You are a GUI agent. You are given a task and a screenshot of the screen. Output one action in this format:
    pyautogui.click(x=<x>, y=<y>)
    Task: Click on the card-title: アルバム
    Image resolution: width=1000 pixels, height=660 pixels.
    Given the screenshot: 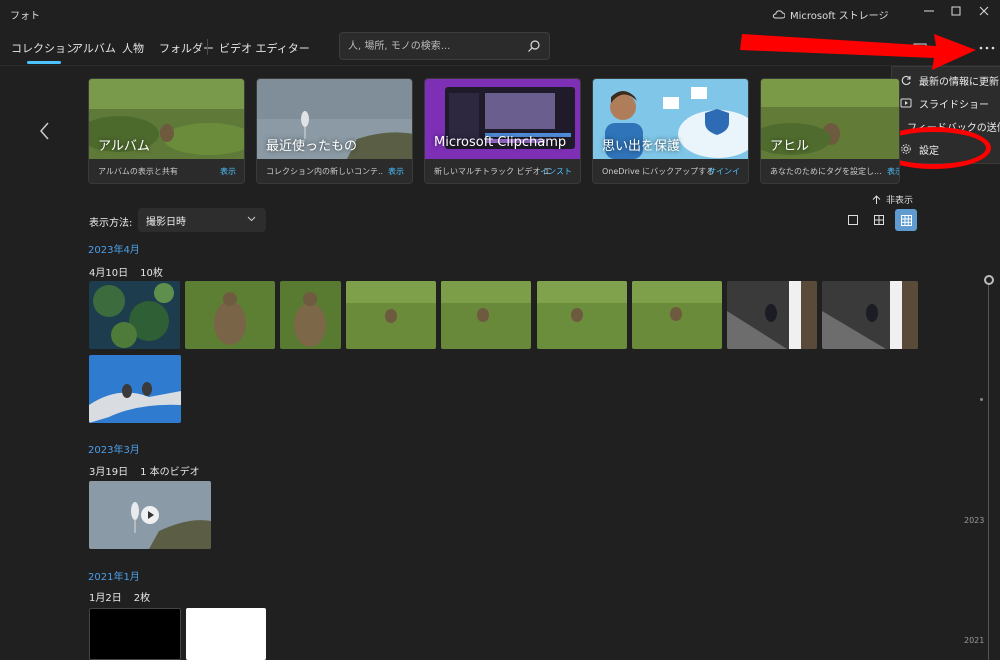 What is the action you would take?
    pyautogui.click(x=124, y=146)
    